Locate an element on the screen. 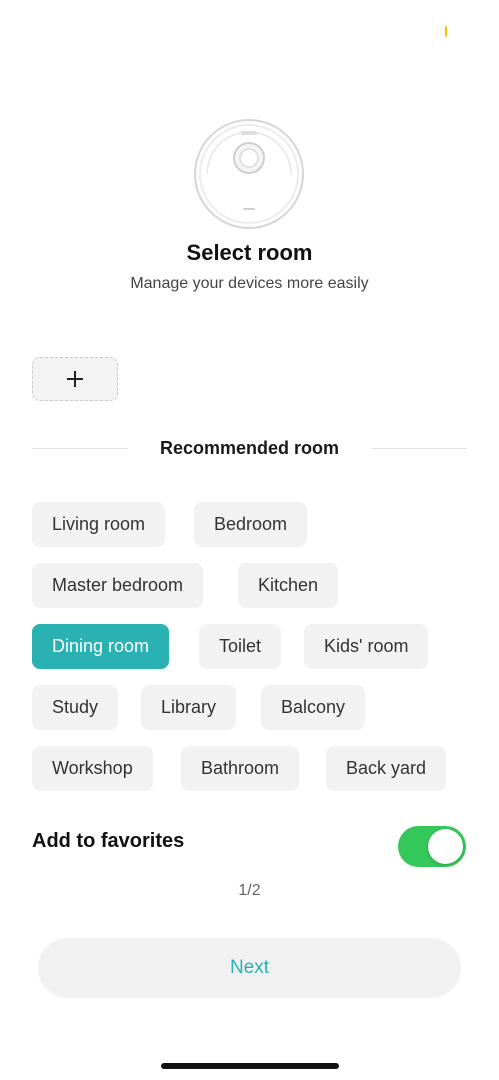  add-room-button is located at coordinates (75, 379).